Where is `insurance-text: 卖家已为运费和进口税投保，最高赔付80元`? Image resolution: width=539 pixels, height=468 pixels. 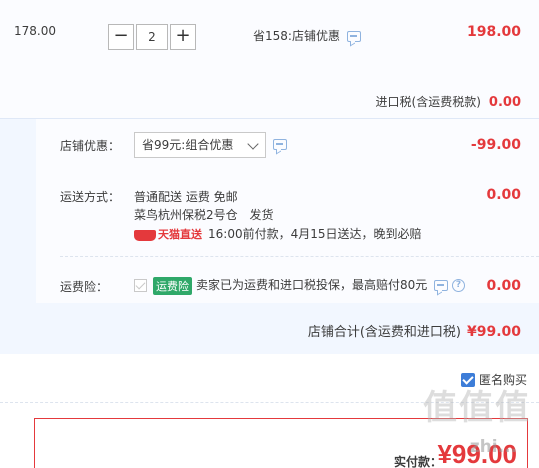
insurance-text: 卖家已为运费和进口税投保，最高赔付80元 is located at coordinates (312, 285).